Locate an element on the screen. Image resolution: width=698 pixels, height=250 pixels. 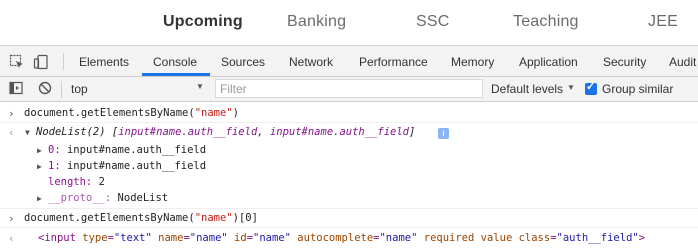
command-text-end: ) is located at coordinates (235, 113).